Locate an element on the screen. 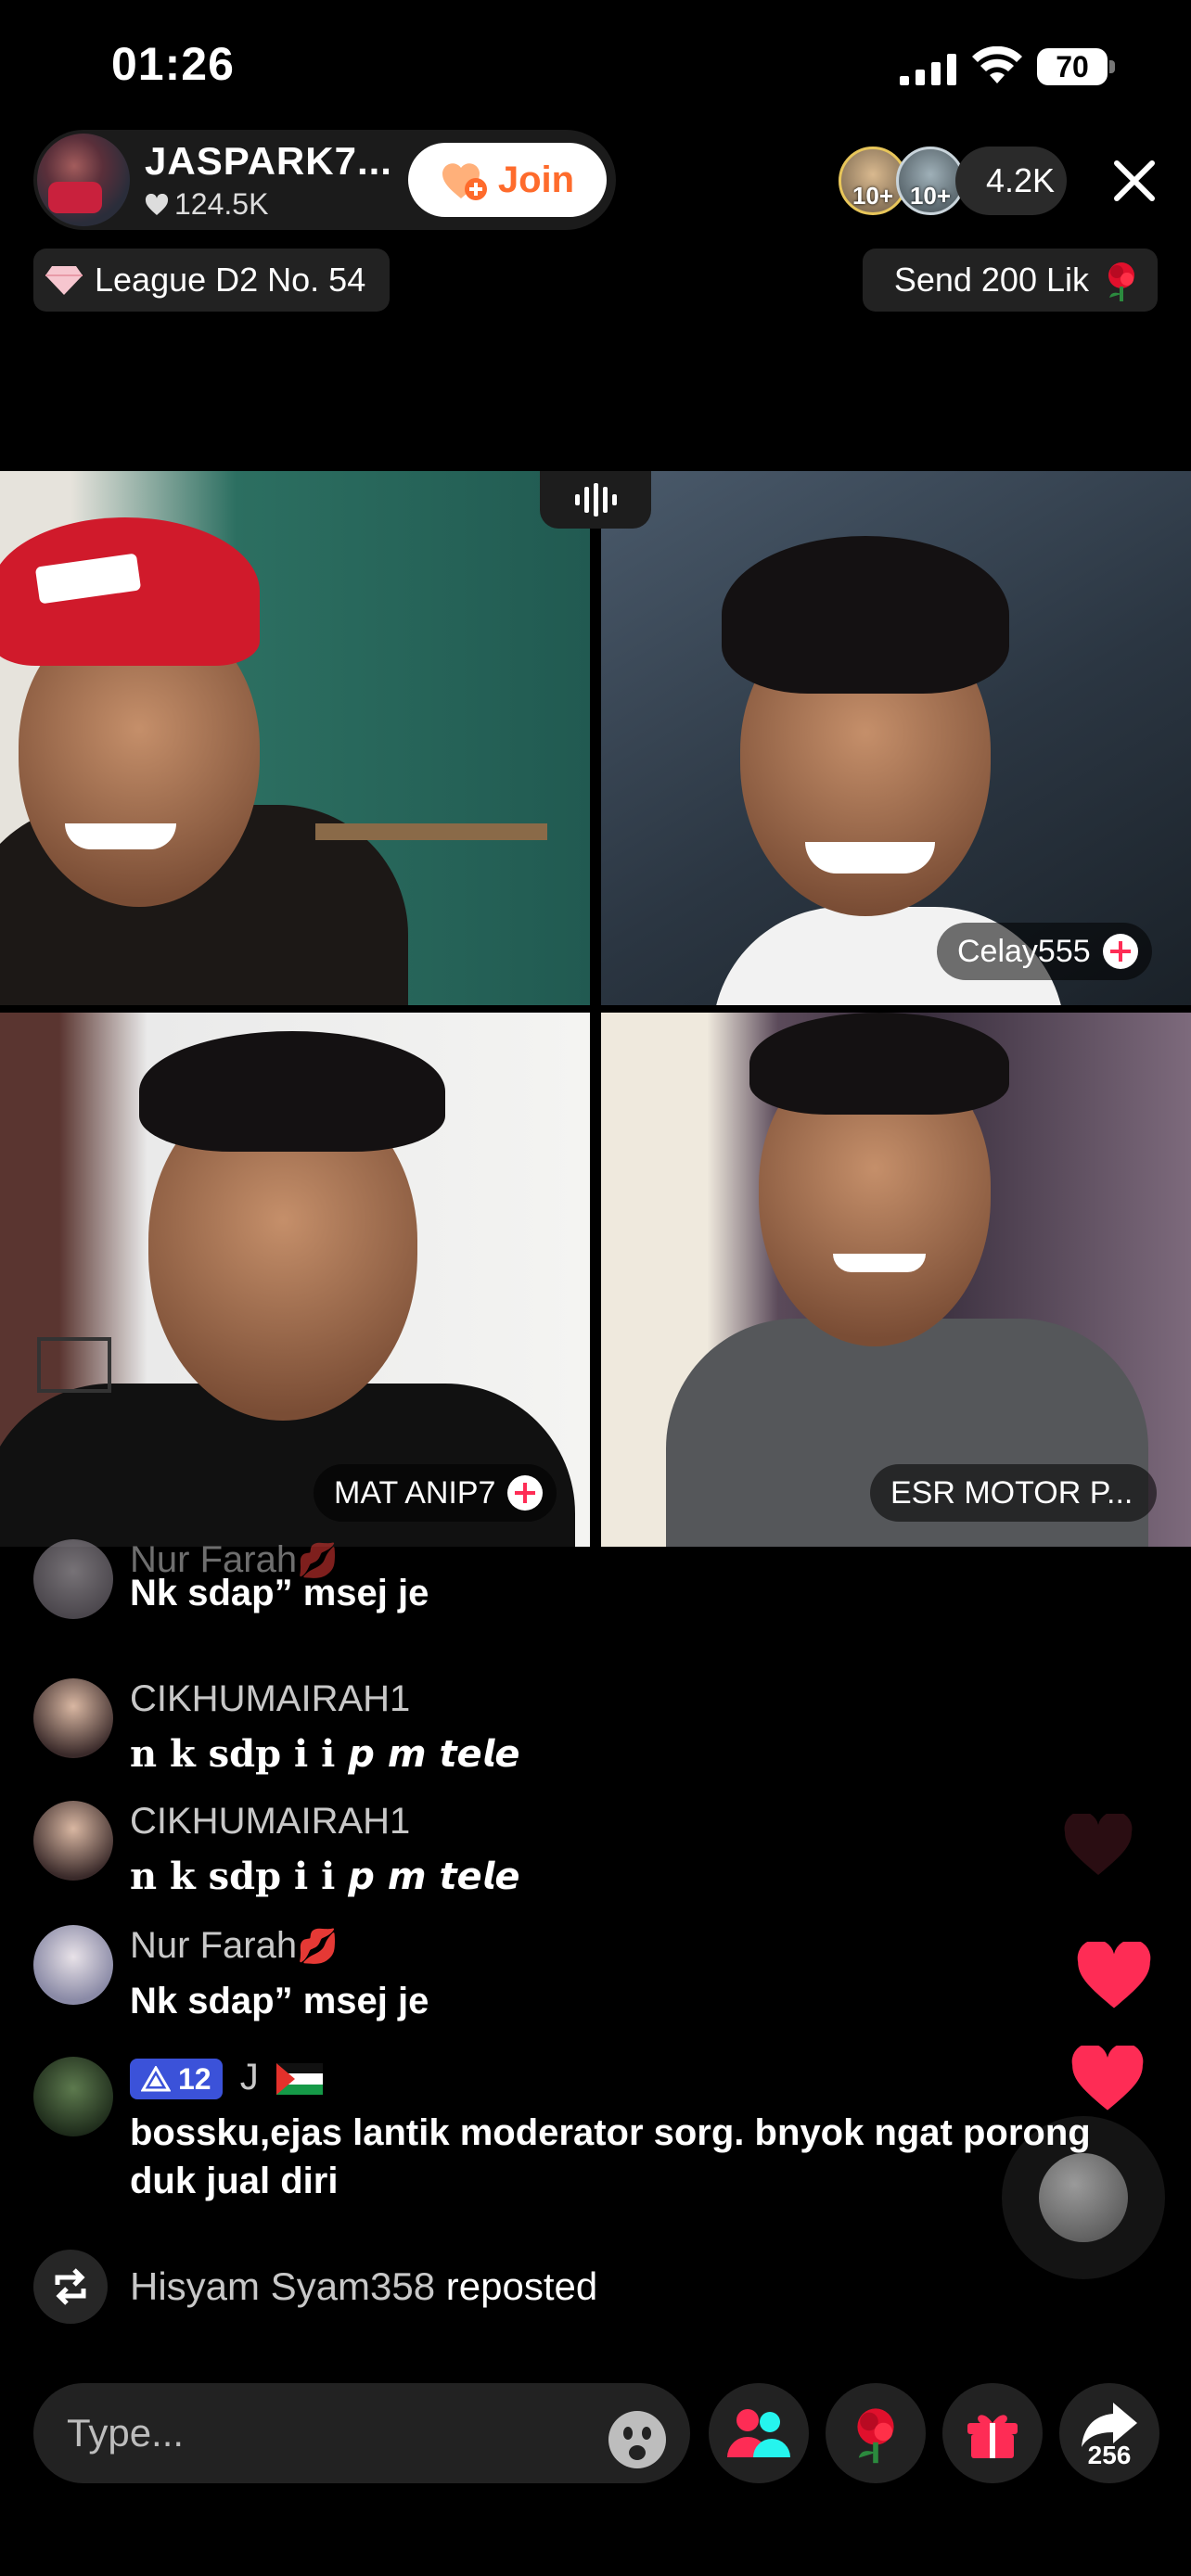 The image size is (1191, 2576). top-viewers: 10+ 10+ is located at coordinates (905, 181).